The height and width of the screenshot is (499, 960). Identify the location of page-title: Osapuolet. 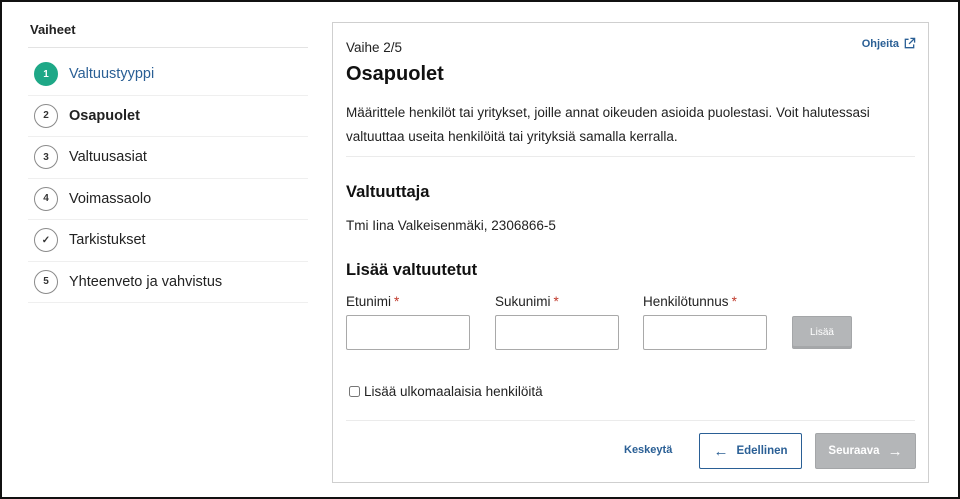
(395, 74).